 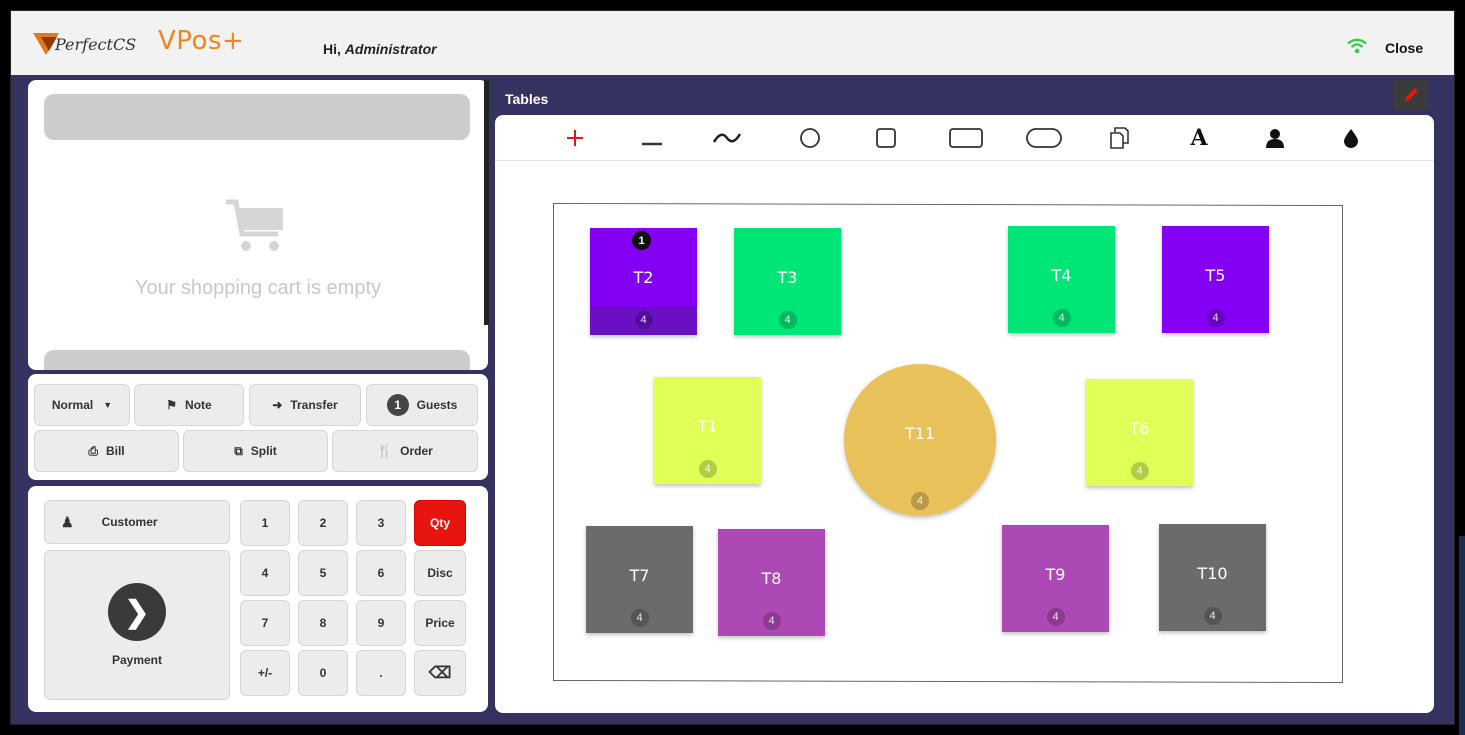 I want to click on table-name: T2, so click(x=643, y=277).